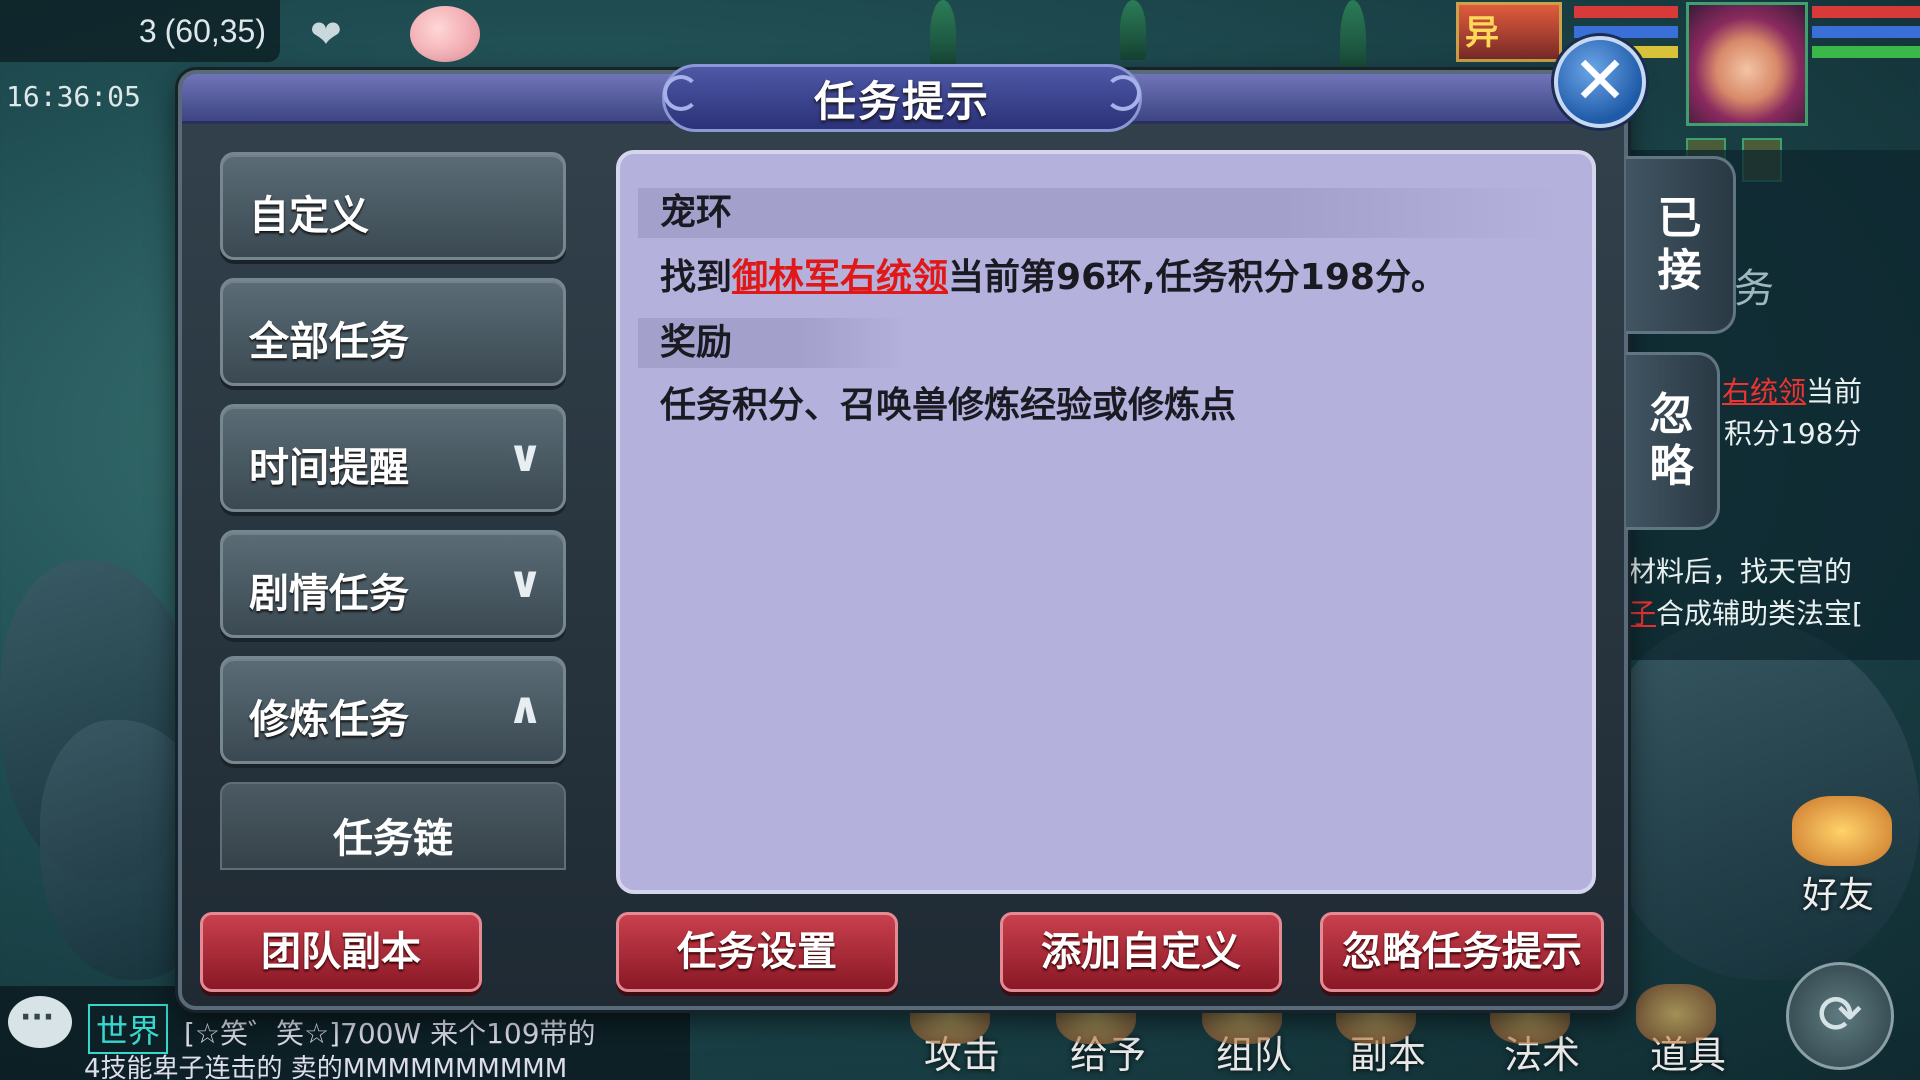 This screenshot has width=1920, height=1080. Describe the element at coordinates (525, 708) in the screenshot. I see `chevron-up-icon: ∧` at that location.